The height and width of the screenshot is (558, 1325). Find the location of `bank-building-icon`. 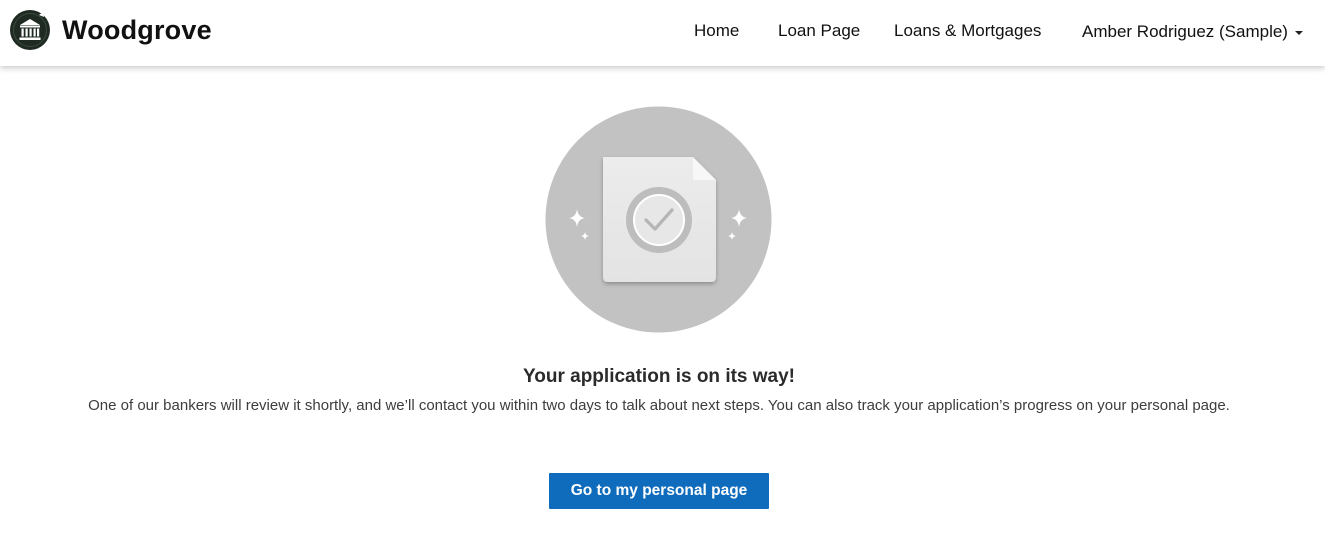

bank-building-icon is located at coordinates (30, 30).